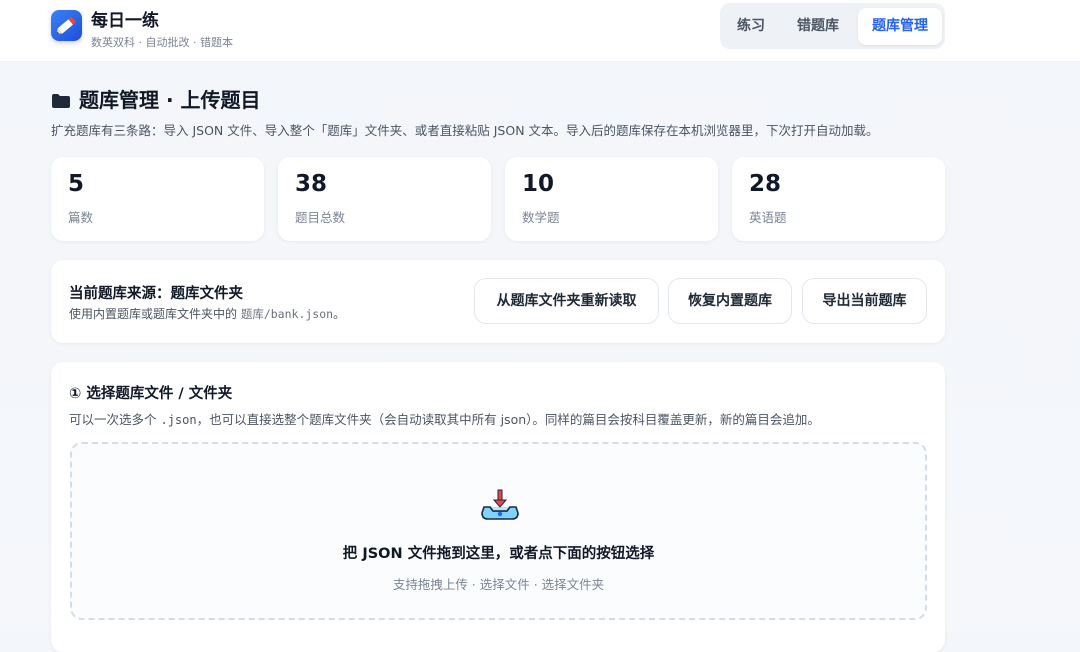 This screenshot has height=652, width=1080. I want to click on desc-text: 。, so click(339, 314).